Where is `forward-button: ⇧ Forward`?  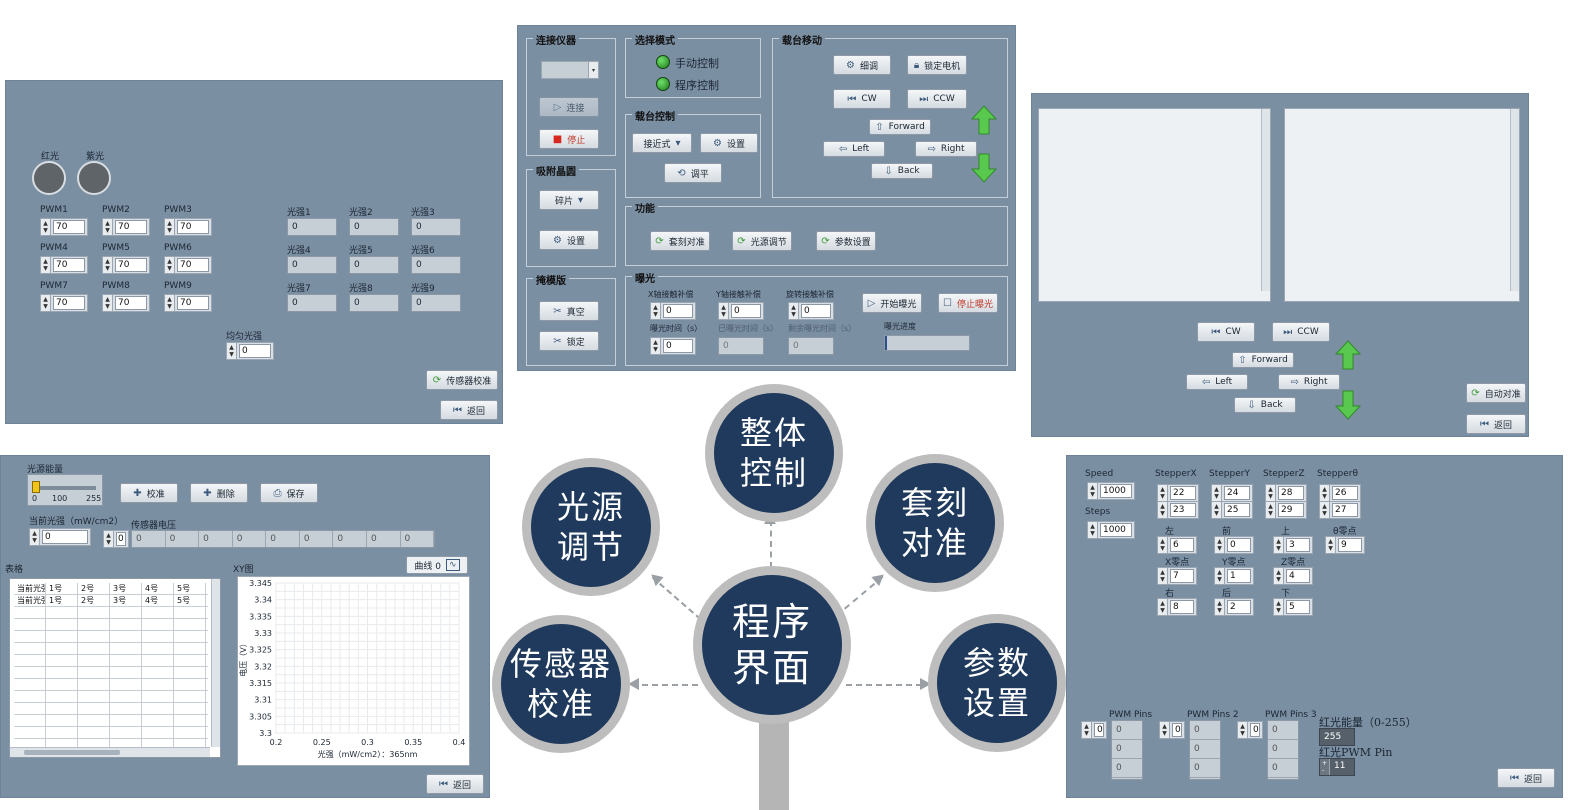 forward-button: ⇧ Forward is located at coordinates (900, 127).